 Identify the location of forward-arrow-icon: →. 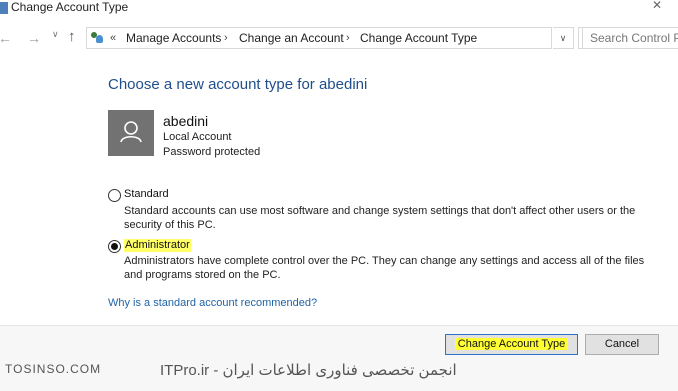
(34, 38).